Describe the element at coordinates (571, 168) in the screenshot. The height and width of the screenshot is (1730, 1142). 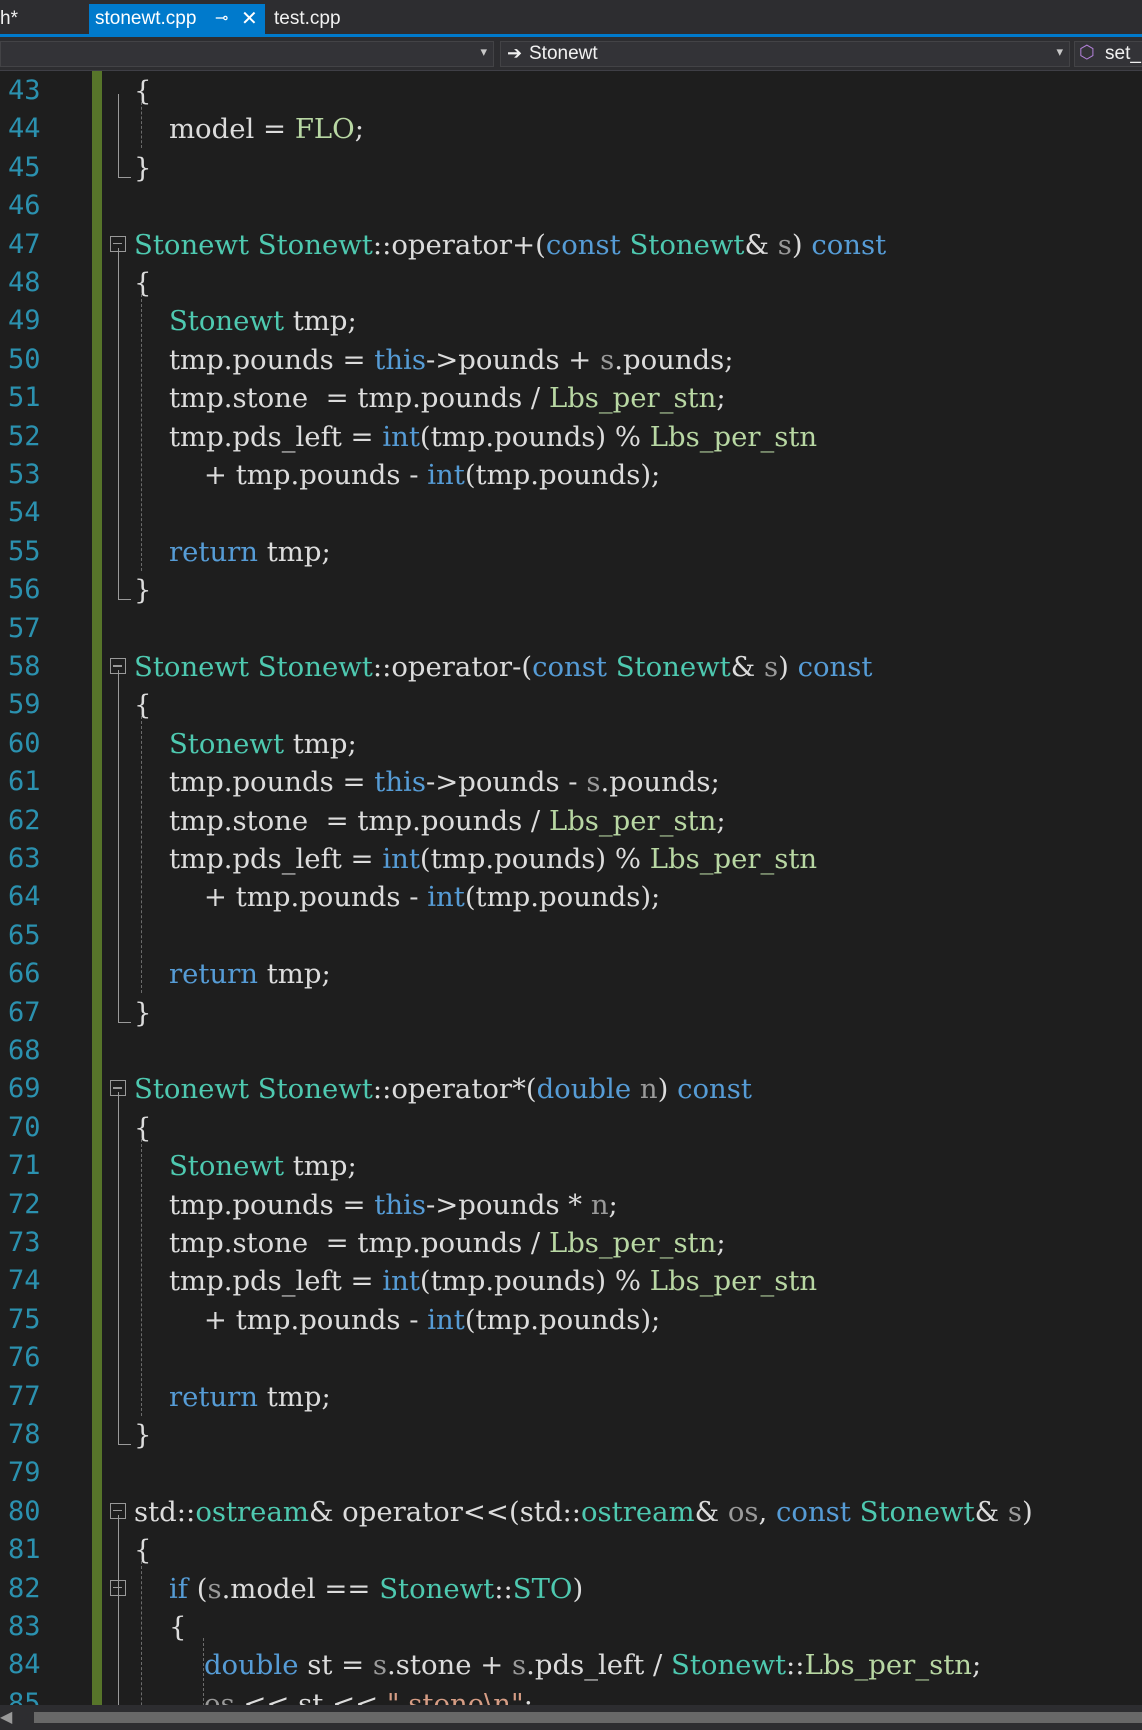
I see `code-line: 45}` at that location.